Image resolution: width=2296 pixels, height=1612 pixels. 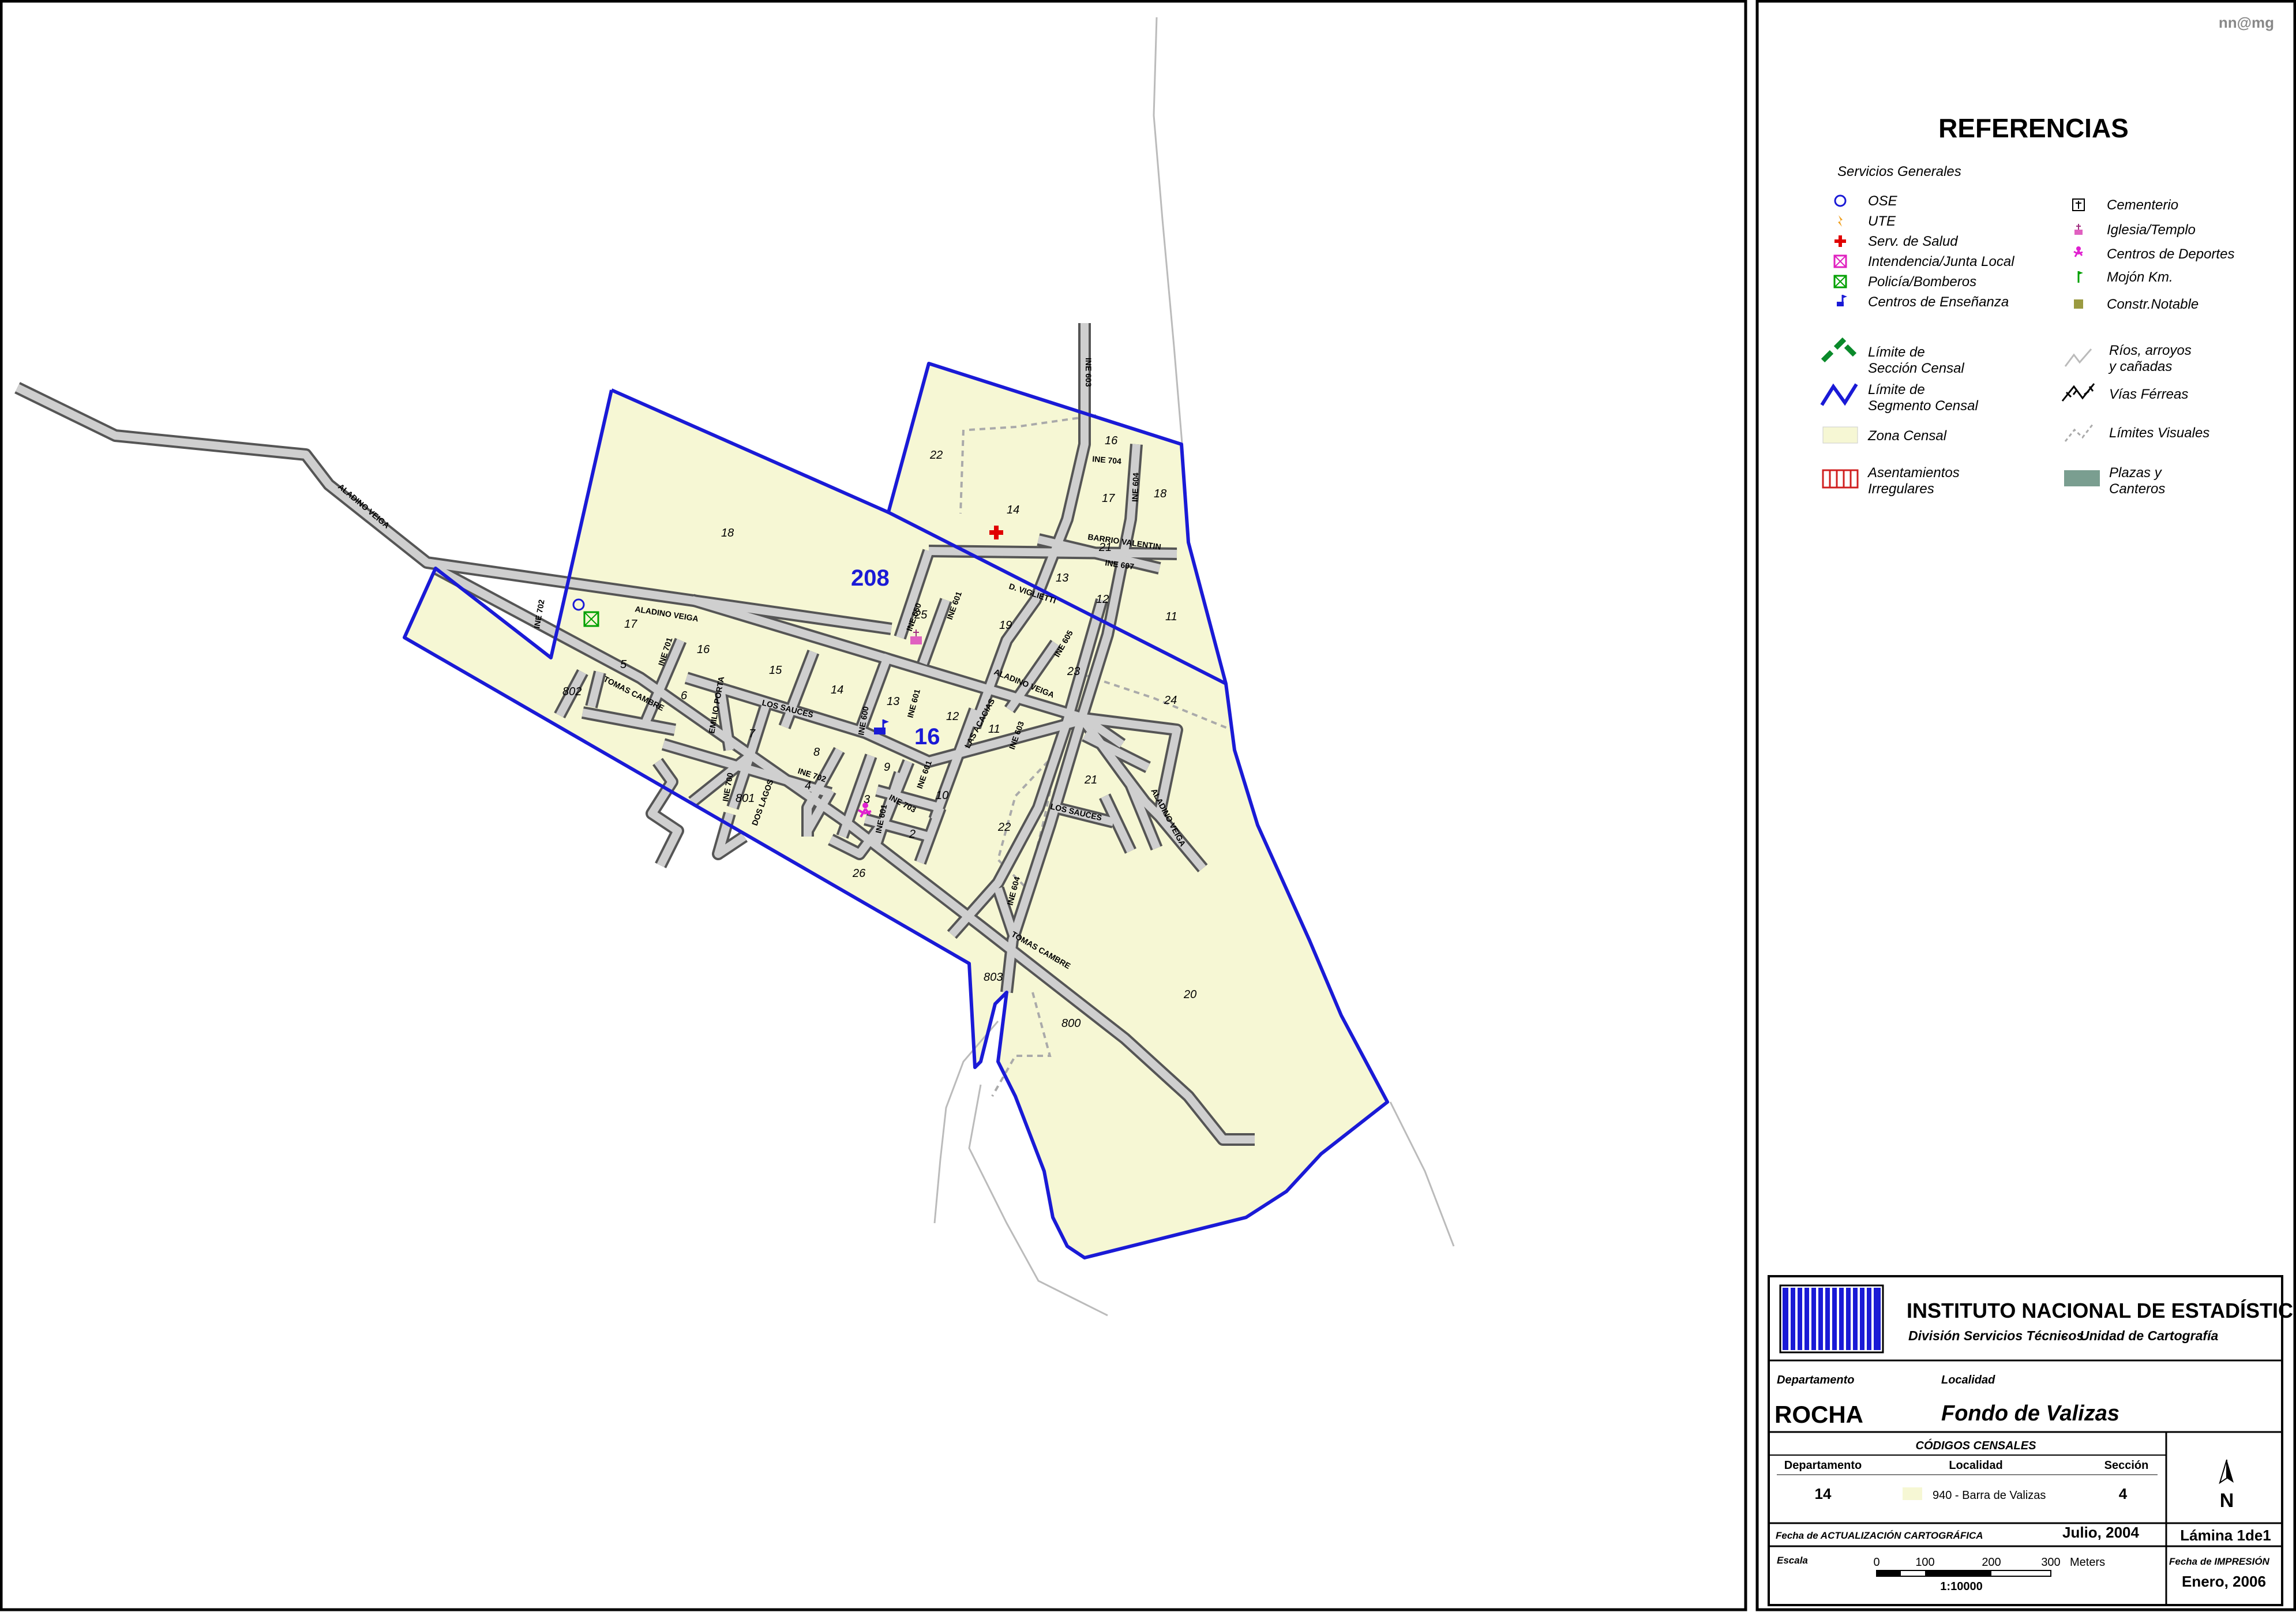 I want to click on segment-limit-icon, so click(x=1839, y=394).